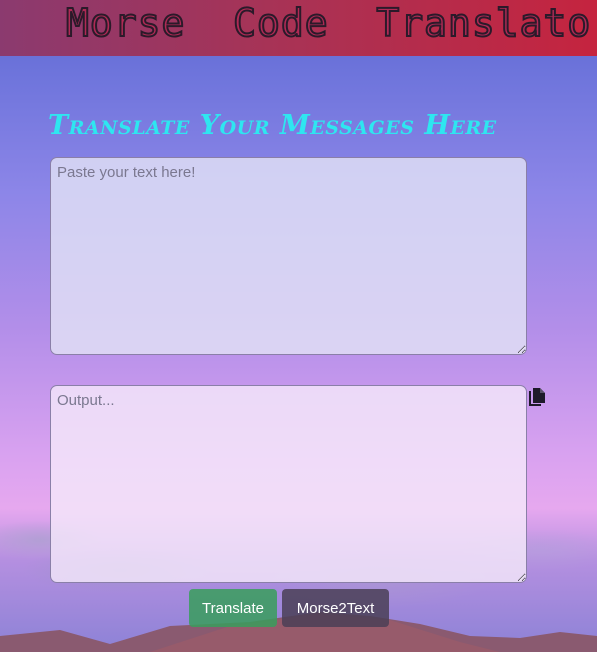  Describe the element at coordinates (233, 608) in the screenshot. I see `translate-button: Translate` at that location.